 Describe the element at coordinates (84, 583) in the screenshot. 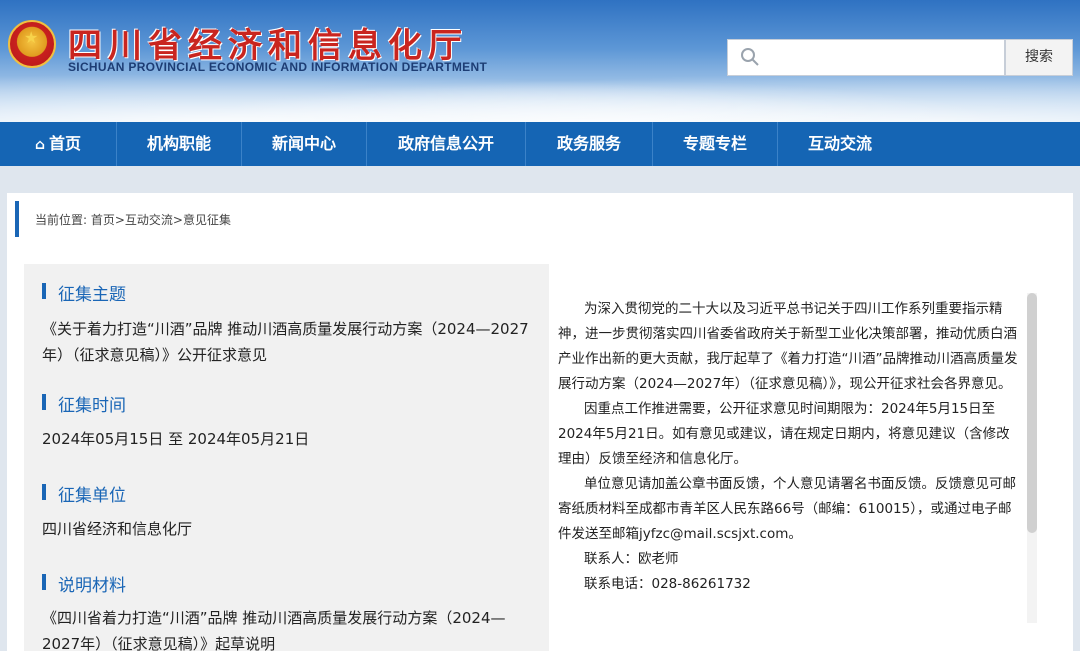

I see `section-title-materials: 说明材料` at that location.